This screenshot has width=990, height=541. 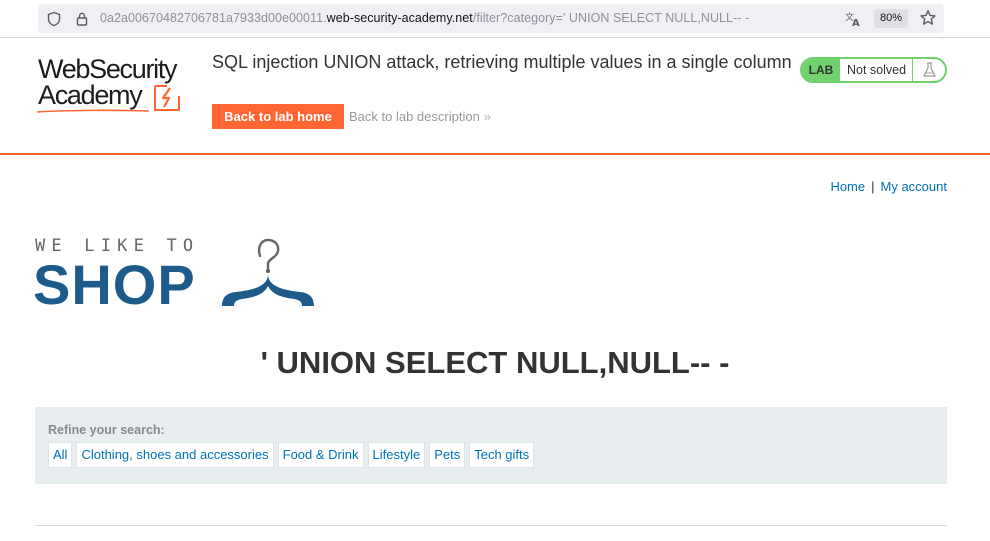 What do you see at coordinates (847, 186) in the screenshot?
I see `home-link: Home` at bounding box center [847, 186].